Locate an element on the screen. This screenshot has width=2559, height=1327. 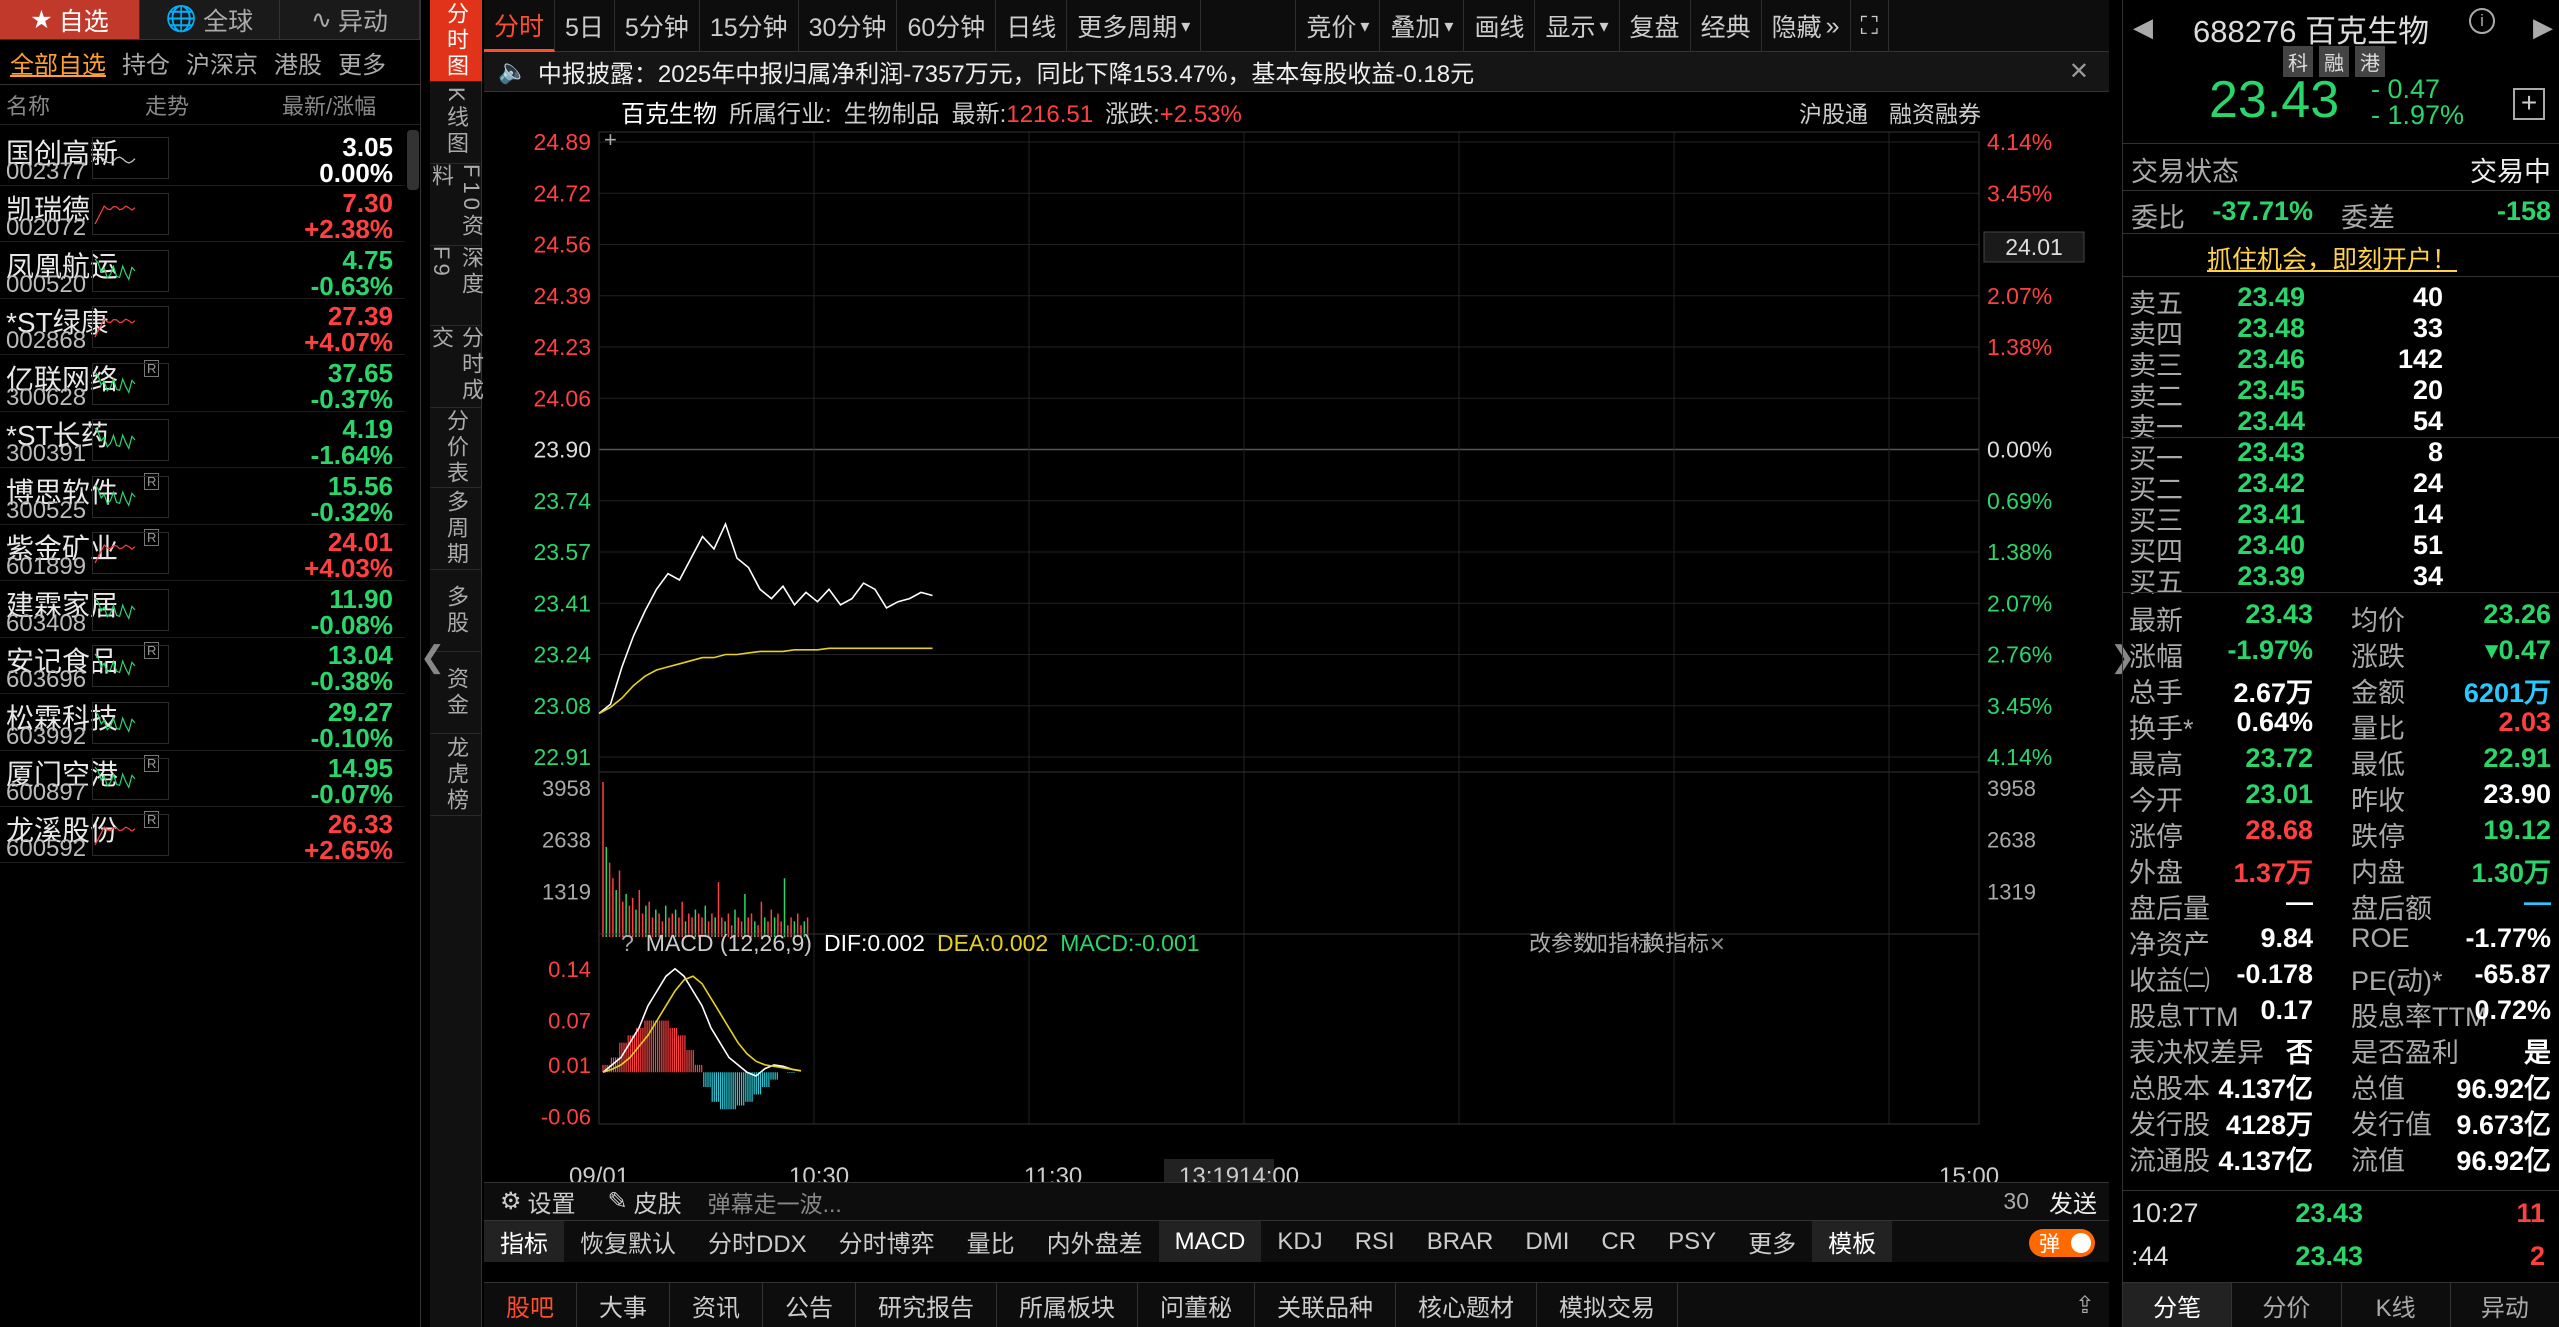
quote-tab-3: 异动 is located at coordinates (2504, 1305).